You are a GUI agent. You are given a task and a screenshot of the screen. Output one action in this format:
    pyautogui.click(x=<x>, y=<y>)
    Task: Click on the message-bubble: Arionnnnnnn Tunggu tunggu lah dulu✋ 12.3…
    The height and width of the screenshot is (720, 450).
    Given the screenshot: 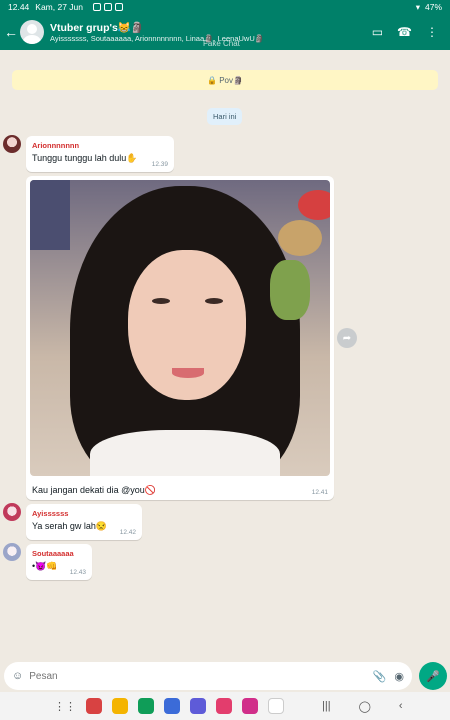 What is the action you would take?
    pyautogui.click(x=100, y=154)
    